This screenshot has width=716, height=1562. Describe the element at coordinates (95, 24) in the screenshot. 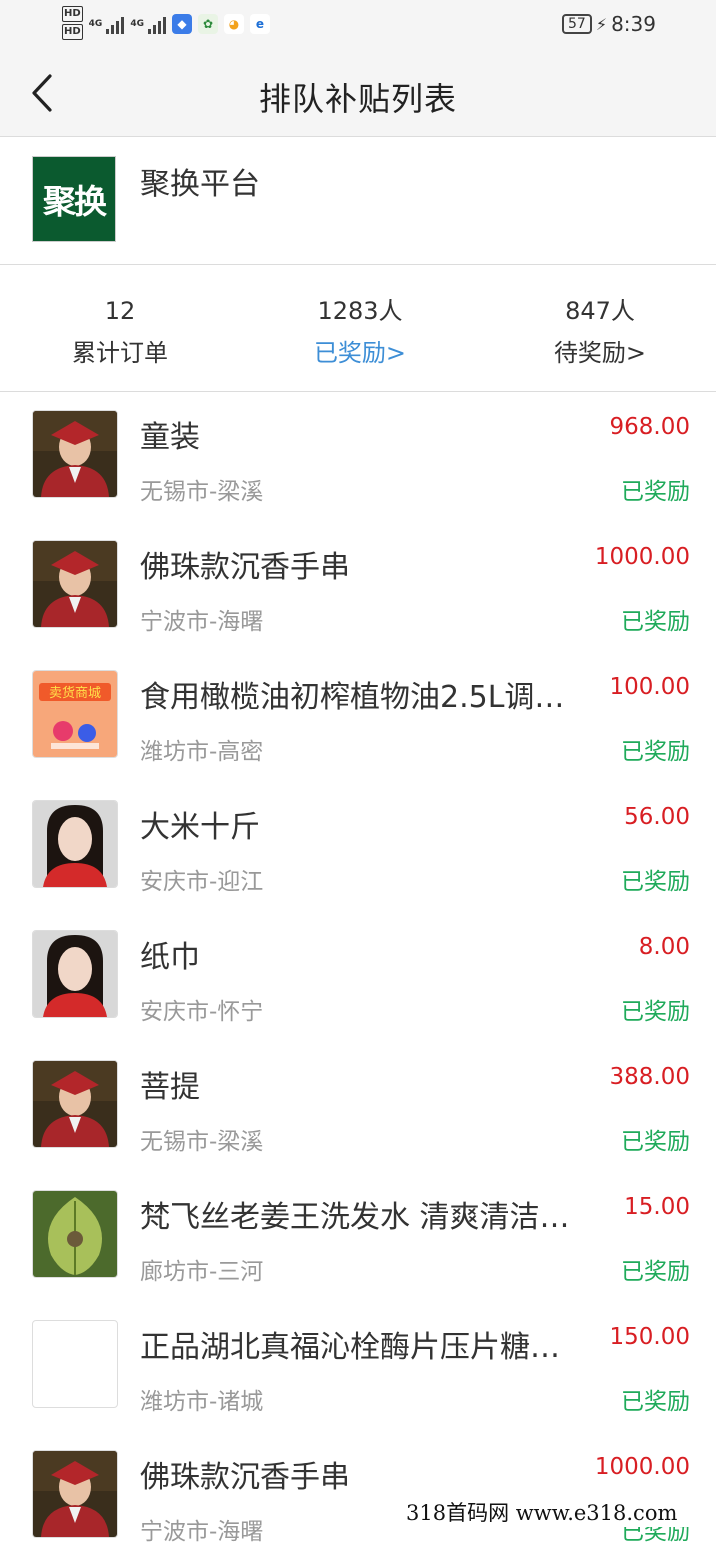

I see `network-type-1: 4G` at that location.